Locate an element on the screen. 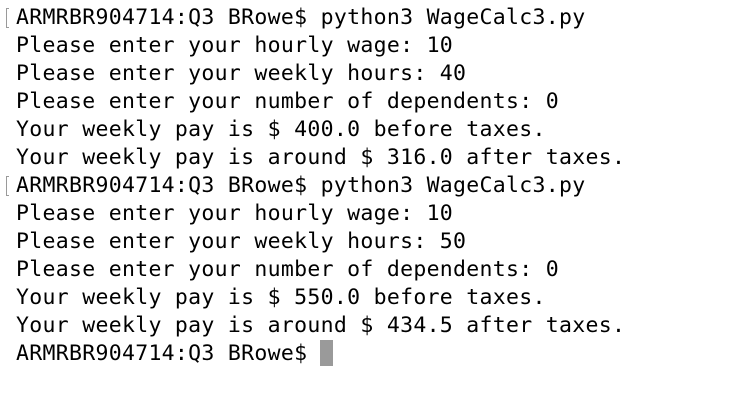 Image resolution: width=754 pixels, height=410 pixels. current-prompt-line: ARMRBR904714:Q3 BRowe$ is located at coordinates (175, 354).